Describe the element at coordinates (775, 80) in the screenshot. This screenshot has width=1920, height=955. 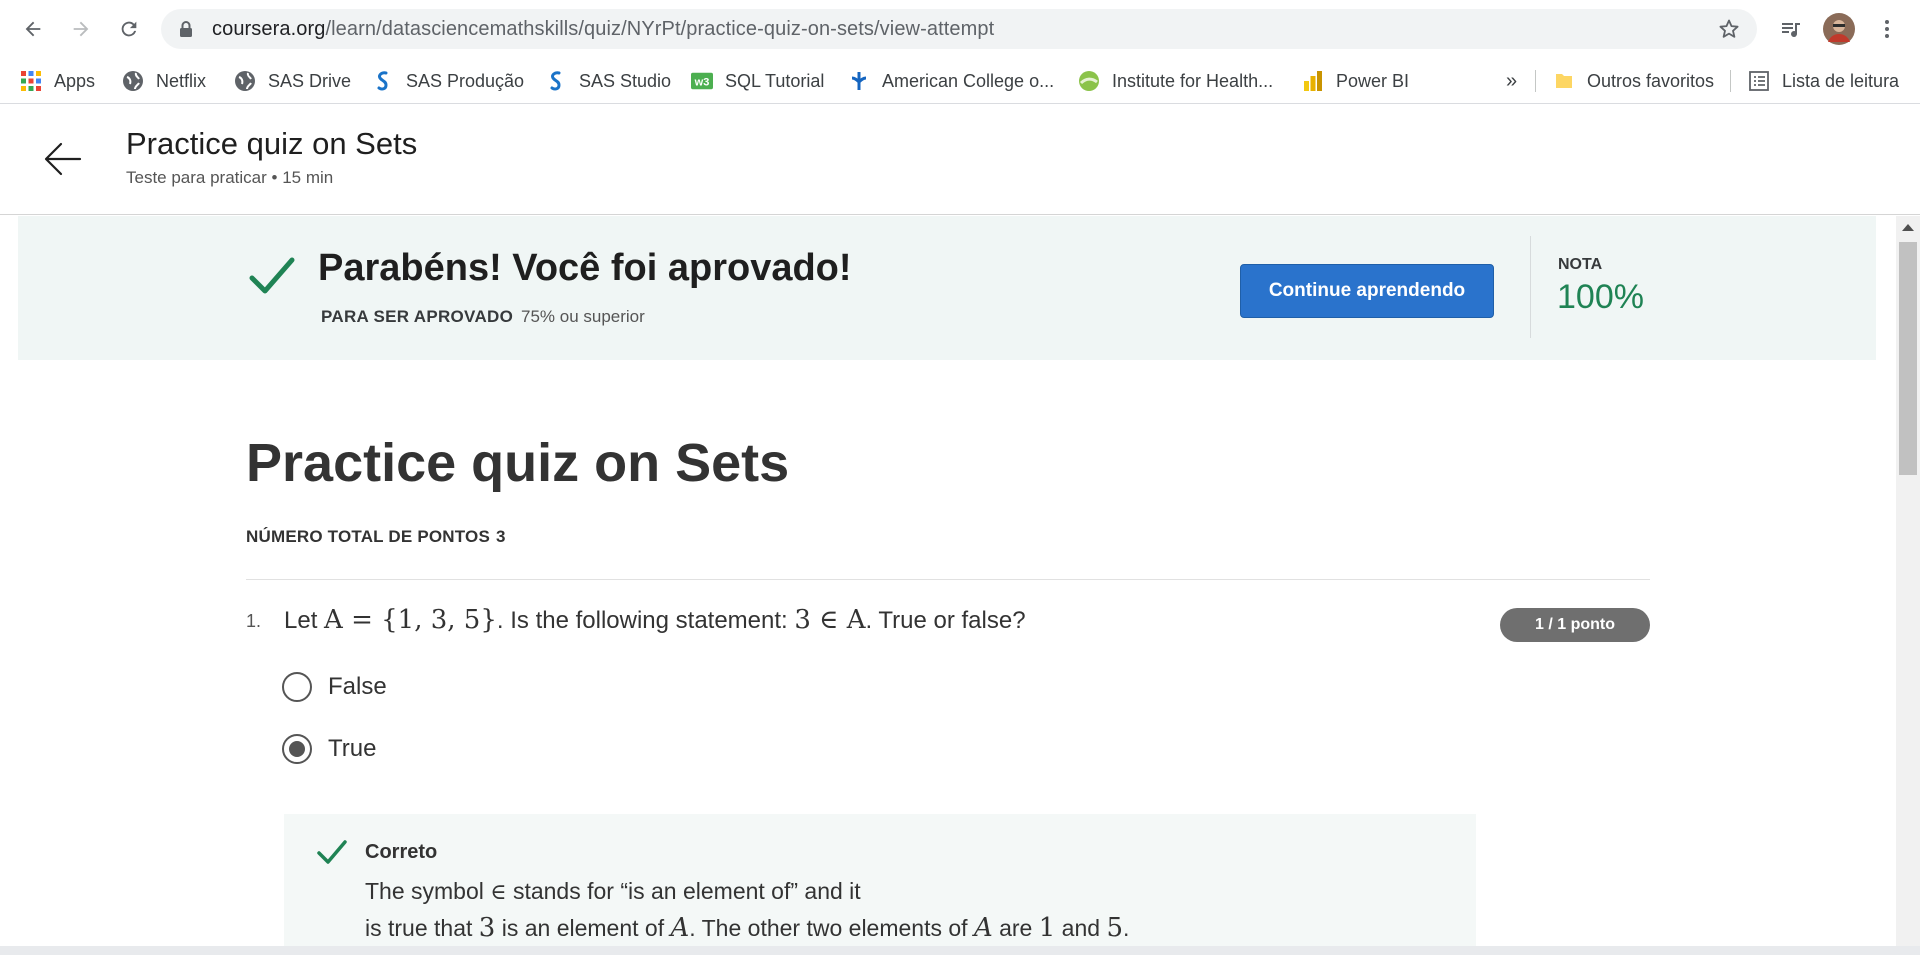
I see `bookmark-label: SQL Tutorial` at that location.